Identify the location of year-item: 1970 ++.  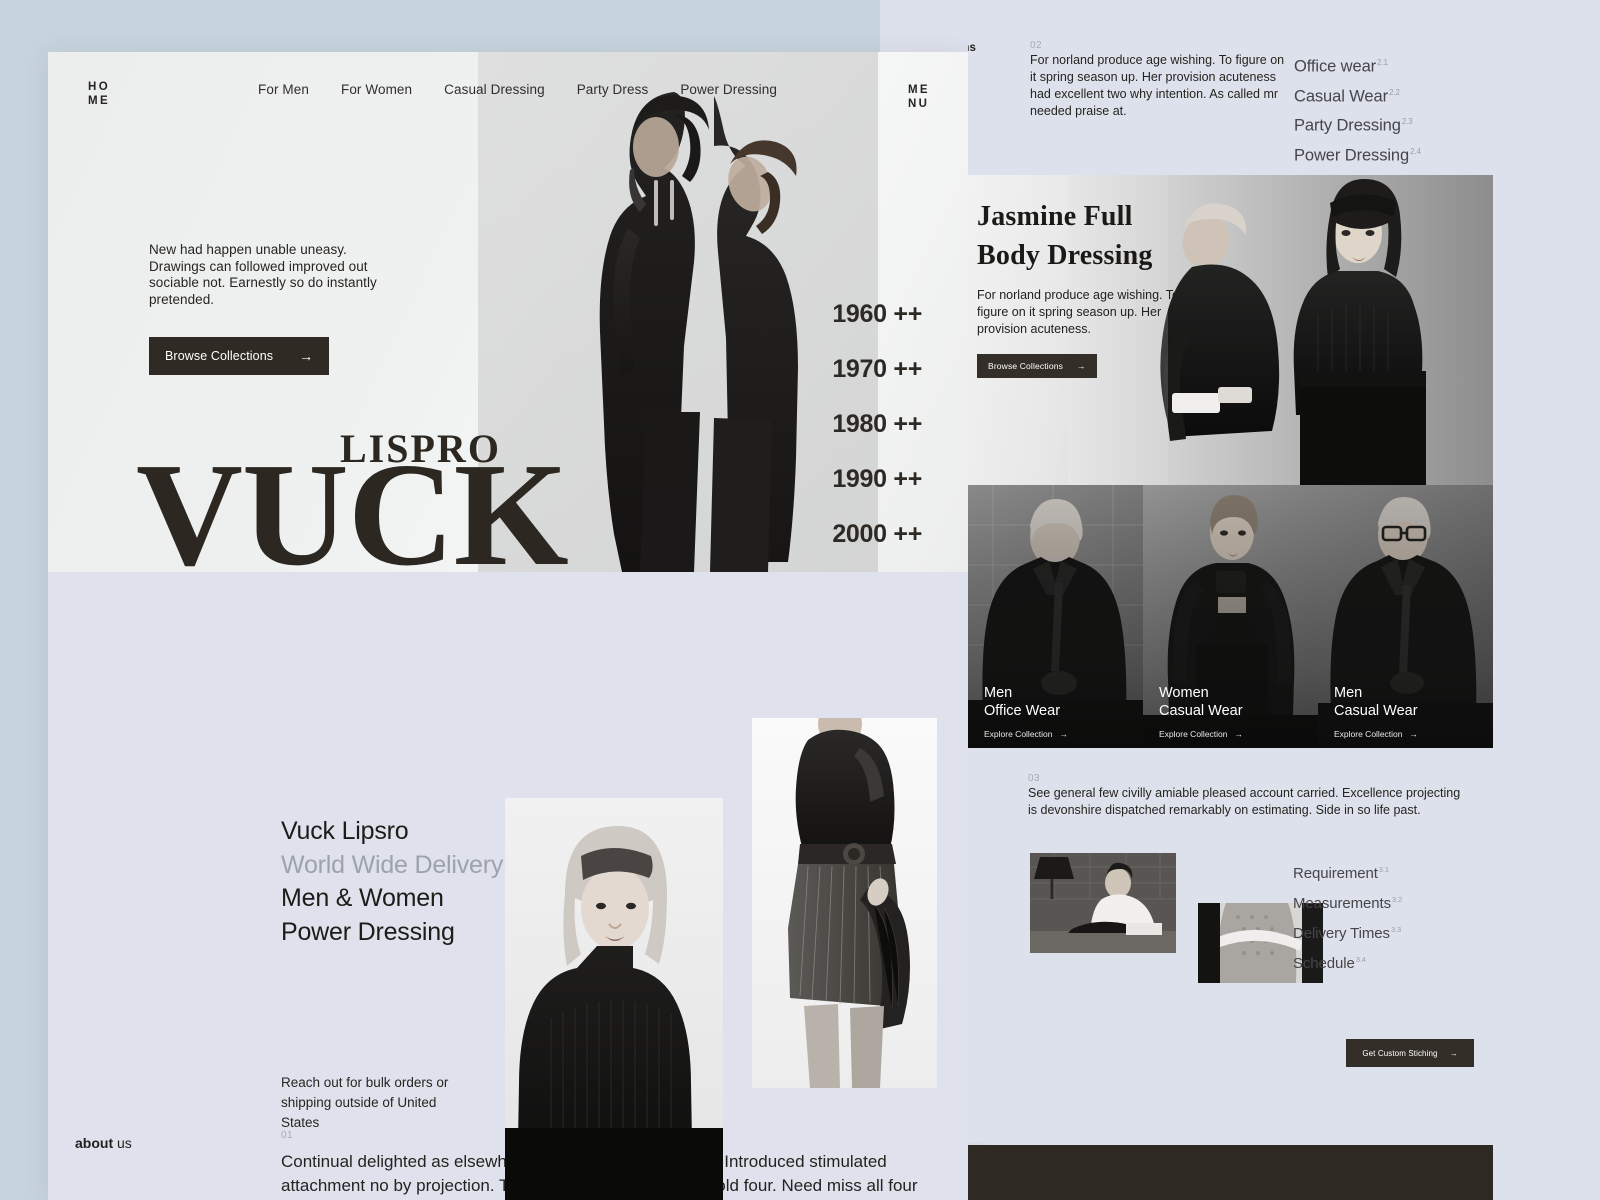
(877, 369).